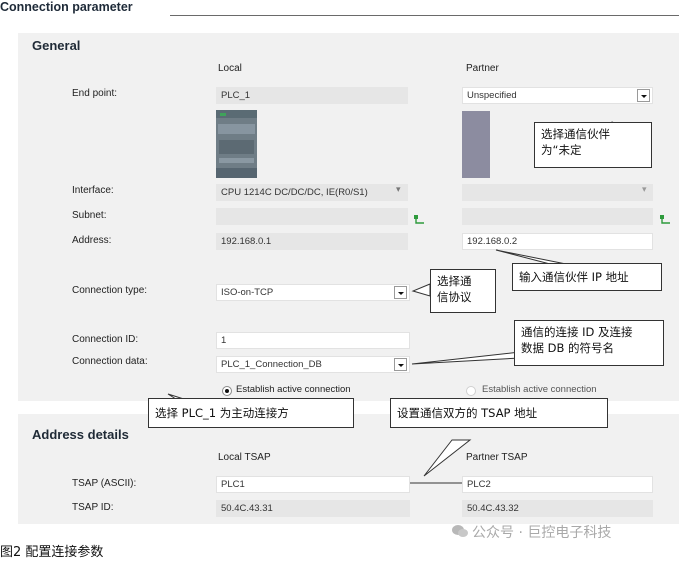 The width and height of the screenshot is (679, 562). I want to click on callout-protocol: 选择通 信协议, so click(463, 291).